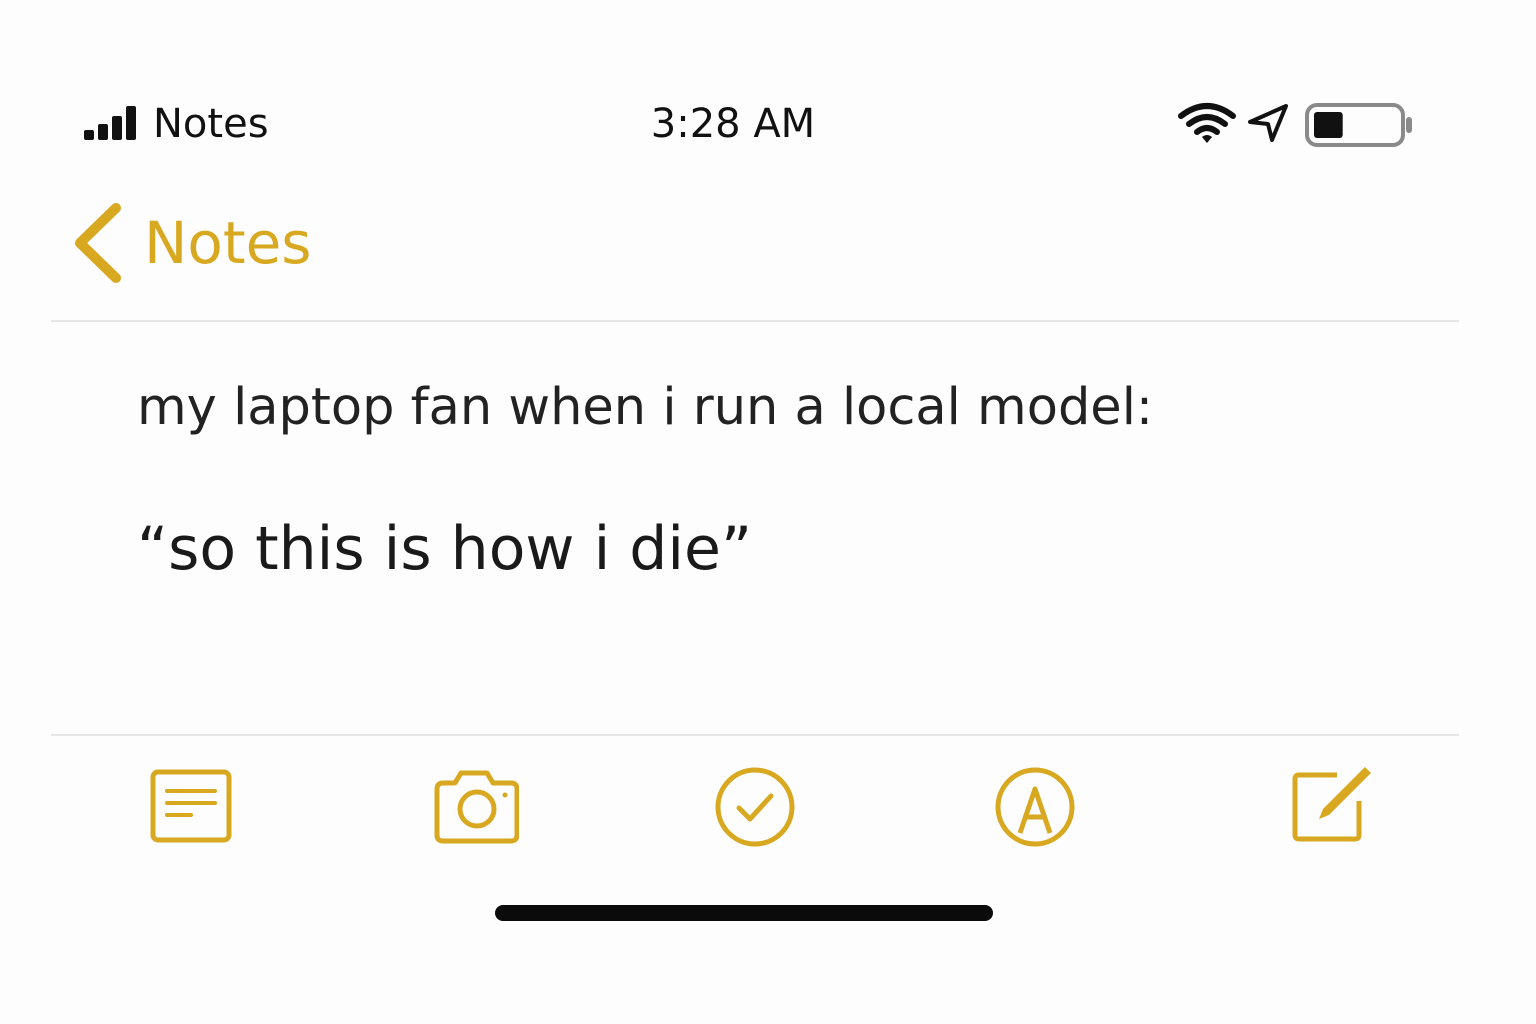  Describe the element at coordinates (787, 408) in the screenshot. I see `note-line: my laptop fan when i run a local model:` at that location.